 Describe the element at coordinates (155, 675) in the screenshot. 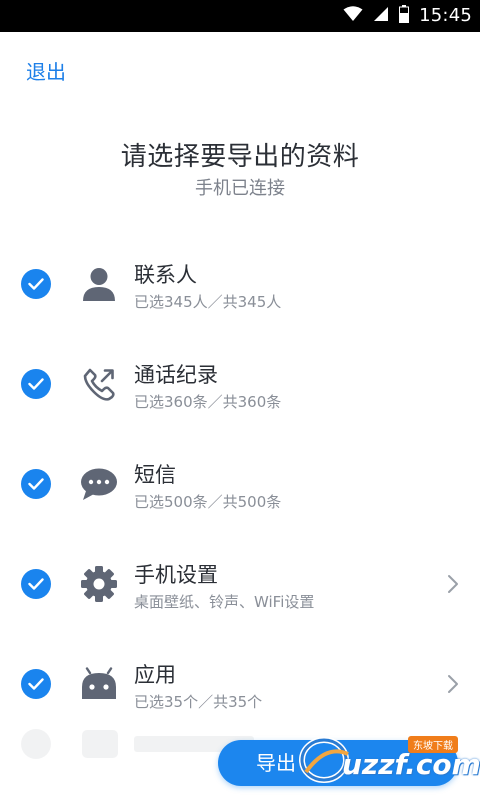

I see `item-title: 应用` at that location.